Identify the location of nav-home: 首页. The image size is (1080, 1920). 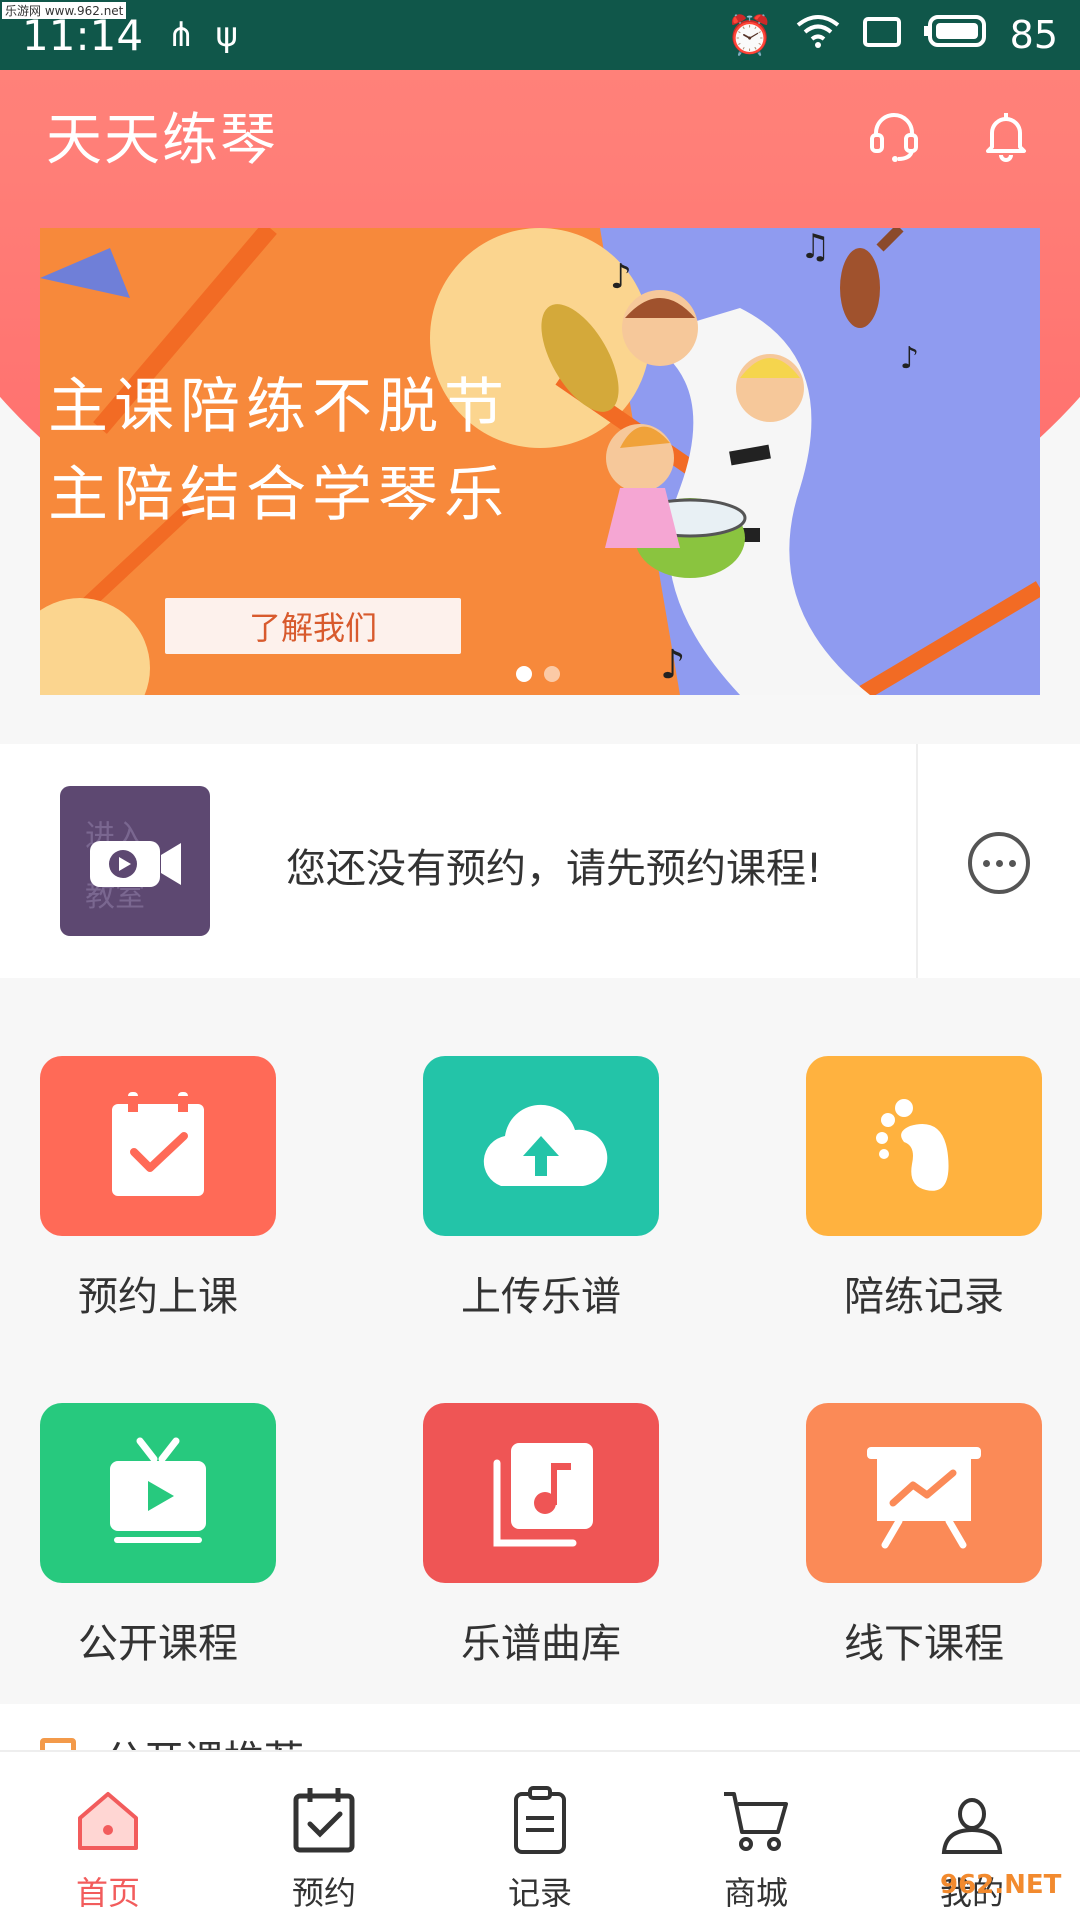
(108, 1836).